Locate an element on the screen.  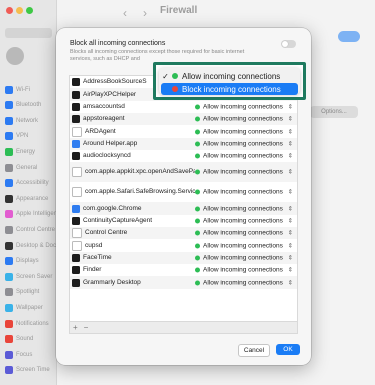
sidebar-item: Appearance is located at coordinates (26, 198).